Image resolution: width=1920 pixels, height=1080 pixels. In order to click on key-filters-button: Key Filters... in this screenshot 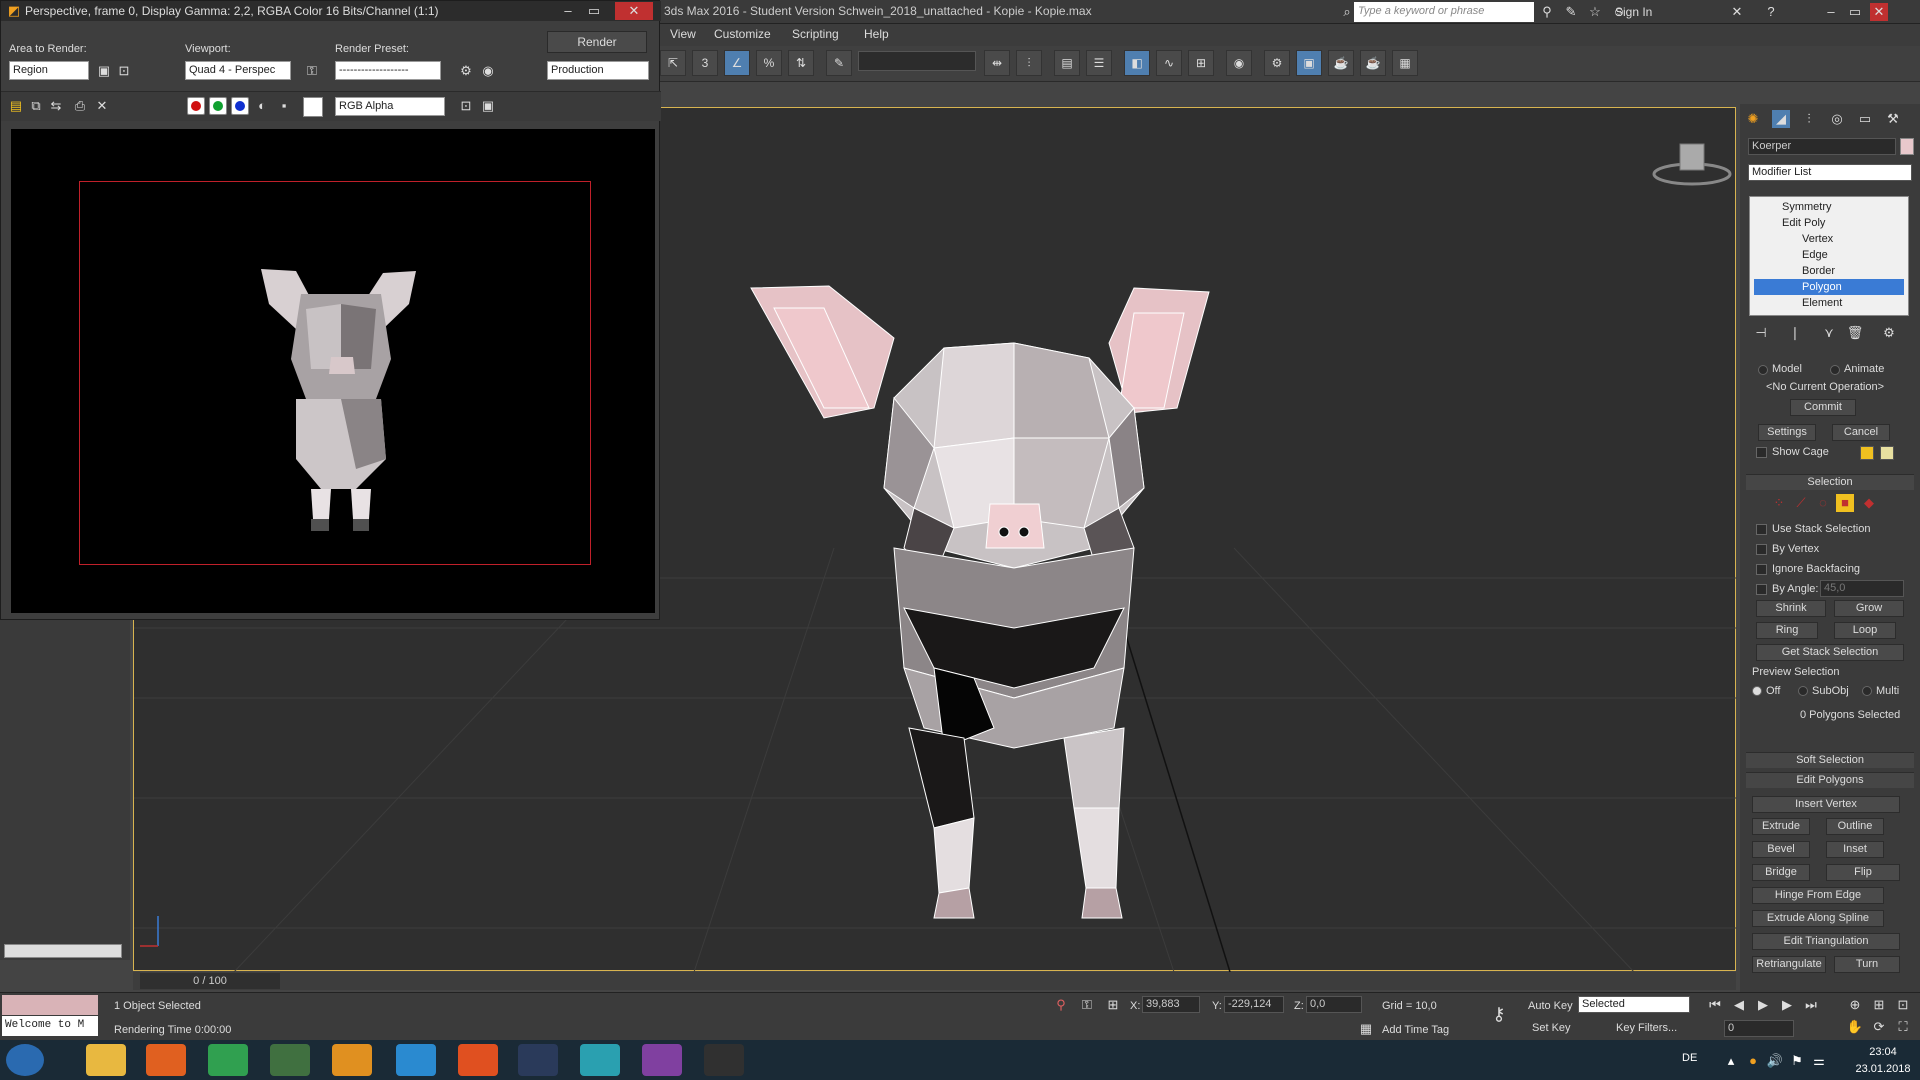, I will do `click(1646, 1028)`.